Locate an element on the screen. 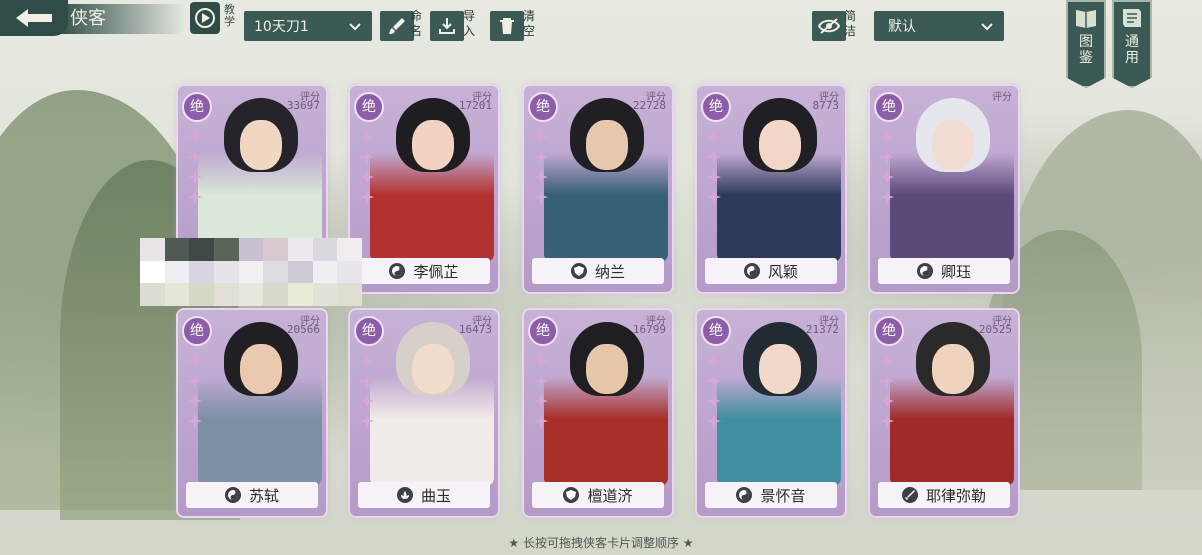  general-button: 通用 is located at coordinates (1132, 44).